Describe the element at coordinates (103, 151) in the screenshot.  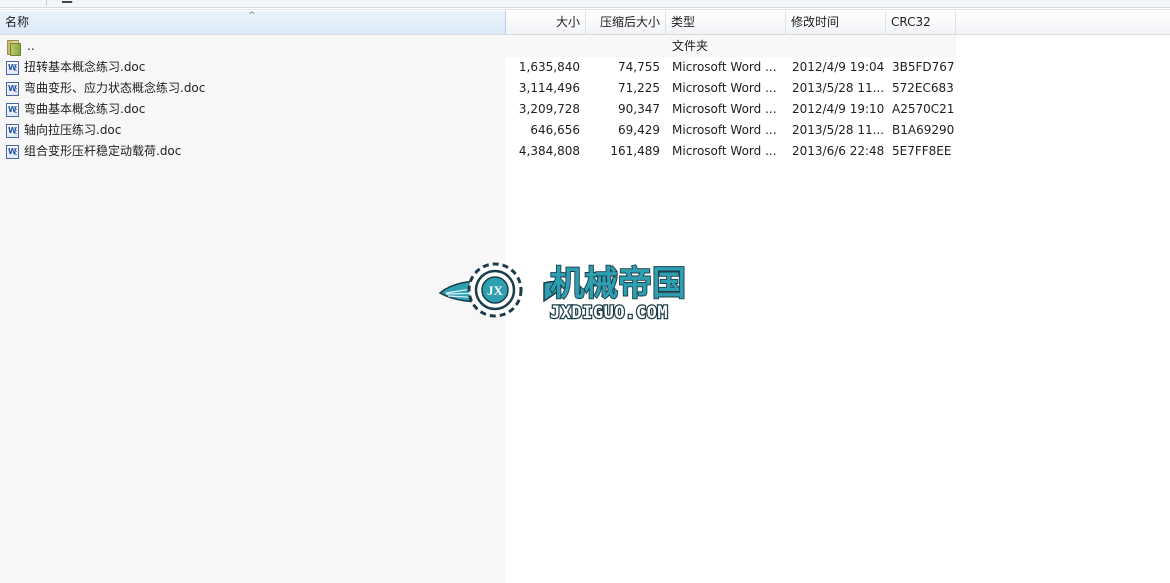
I see `file-name: 组合变形压杆稳定动载荷.doc` at that location.